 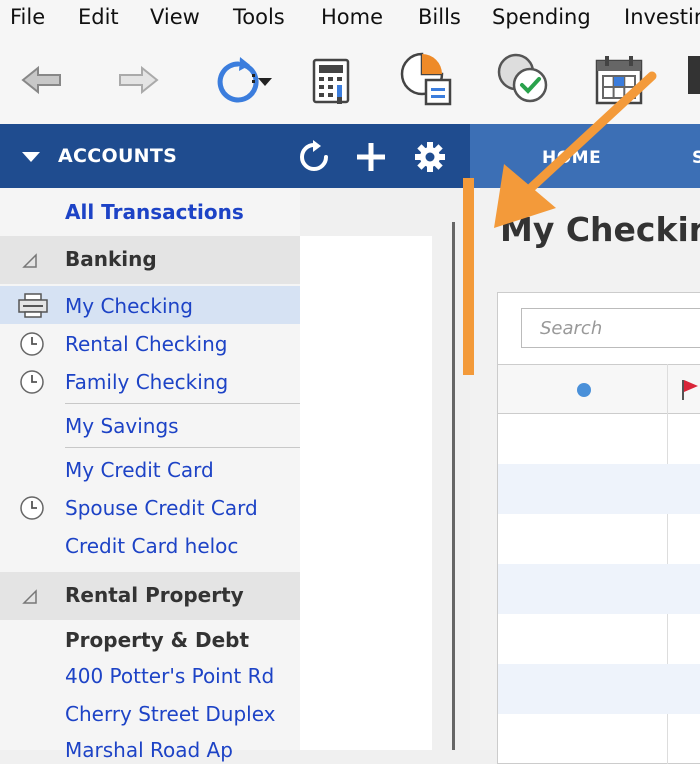 I want to click on search-input, so click(x=619, y=328).